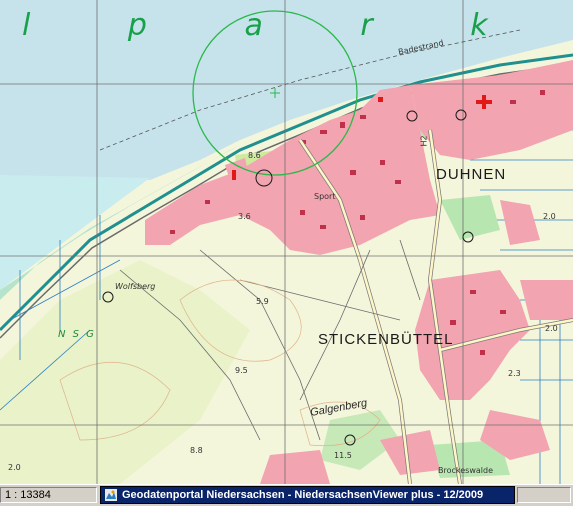 The image size is (573, 506). Describe the element at coordinates (77, 334) in the screenshot. I see `nsg-label: N S G` at that location.